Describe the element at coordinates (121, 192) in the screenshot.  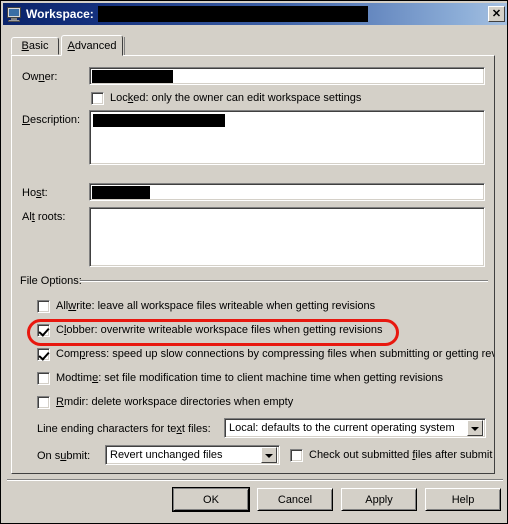
I see `host-redacted-value` at that location.